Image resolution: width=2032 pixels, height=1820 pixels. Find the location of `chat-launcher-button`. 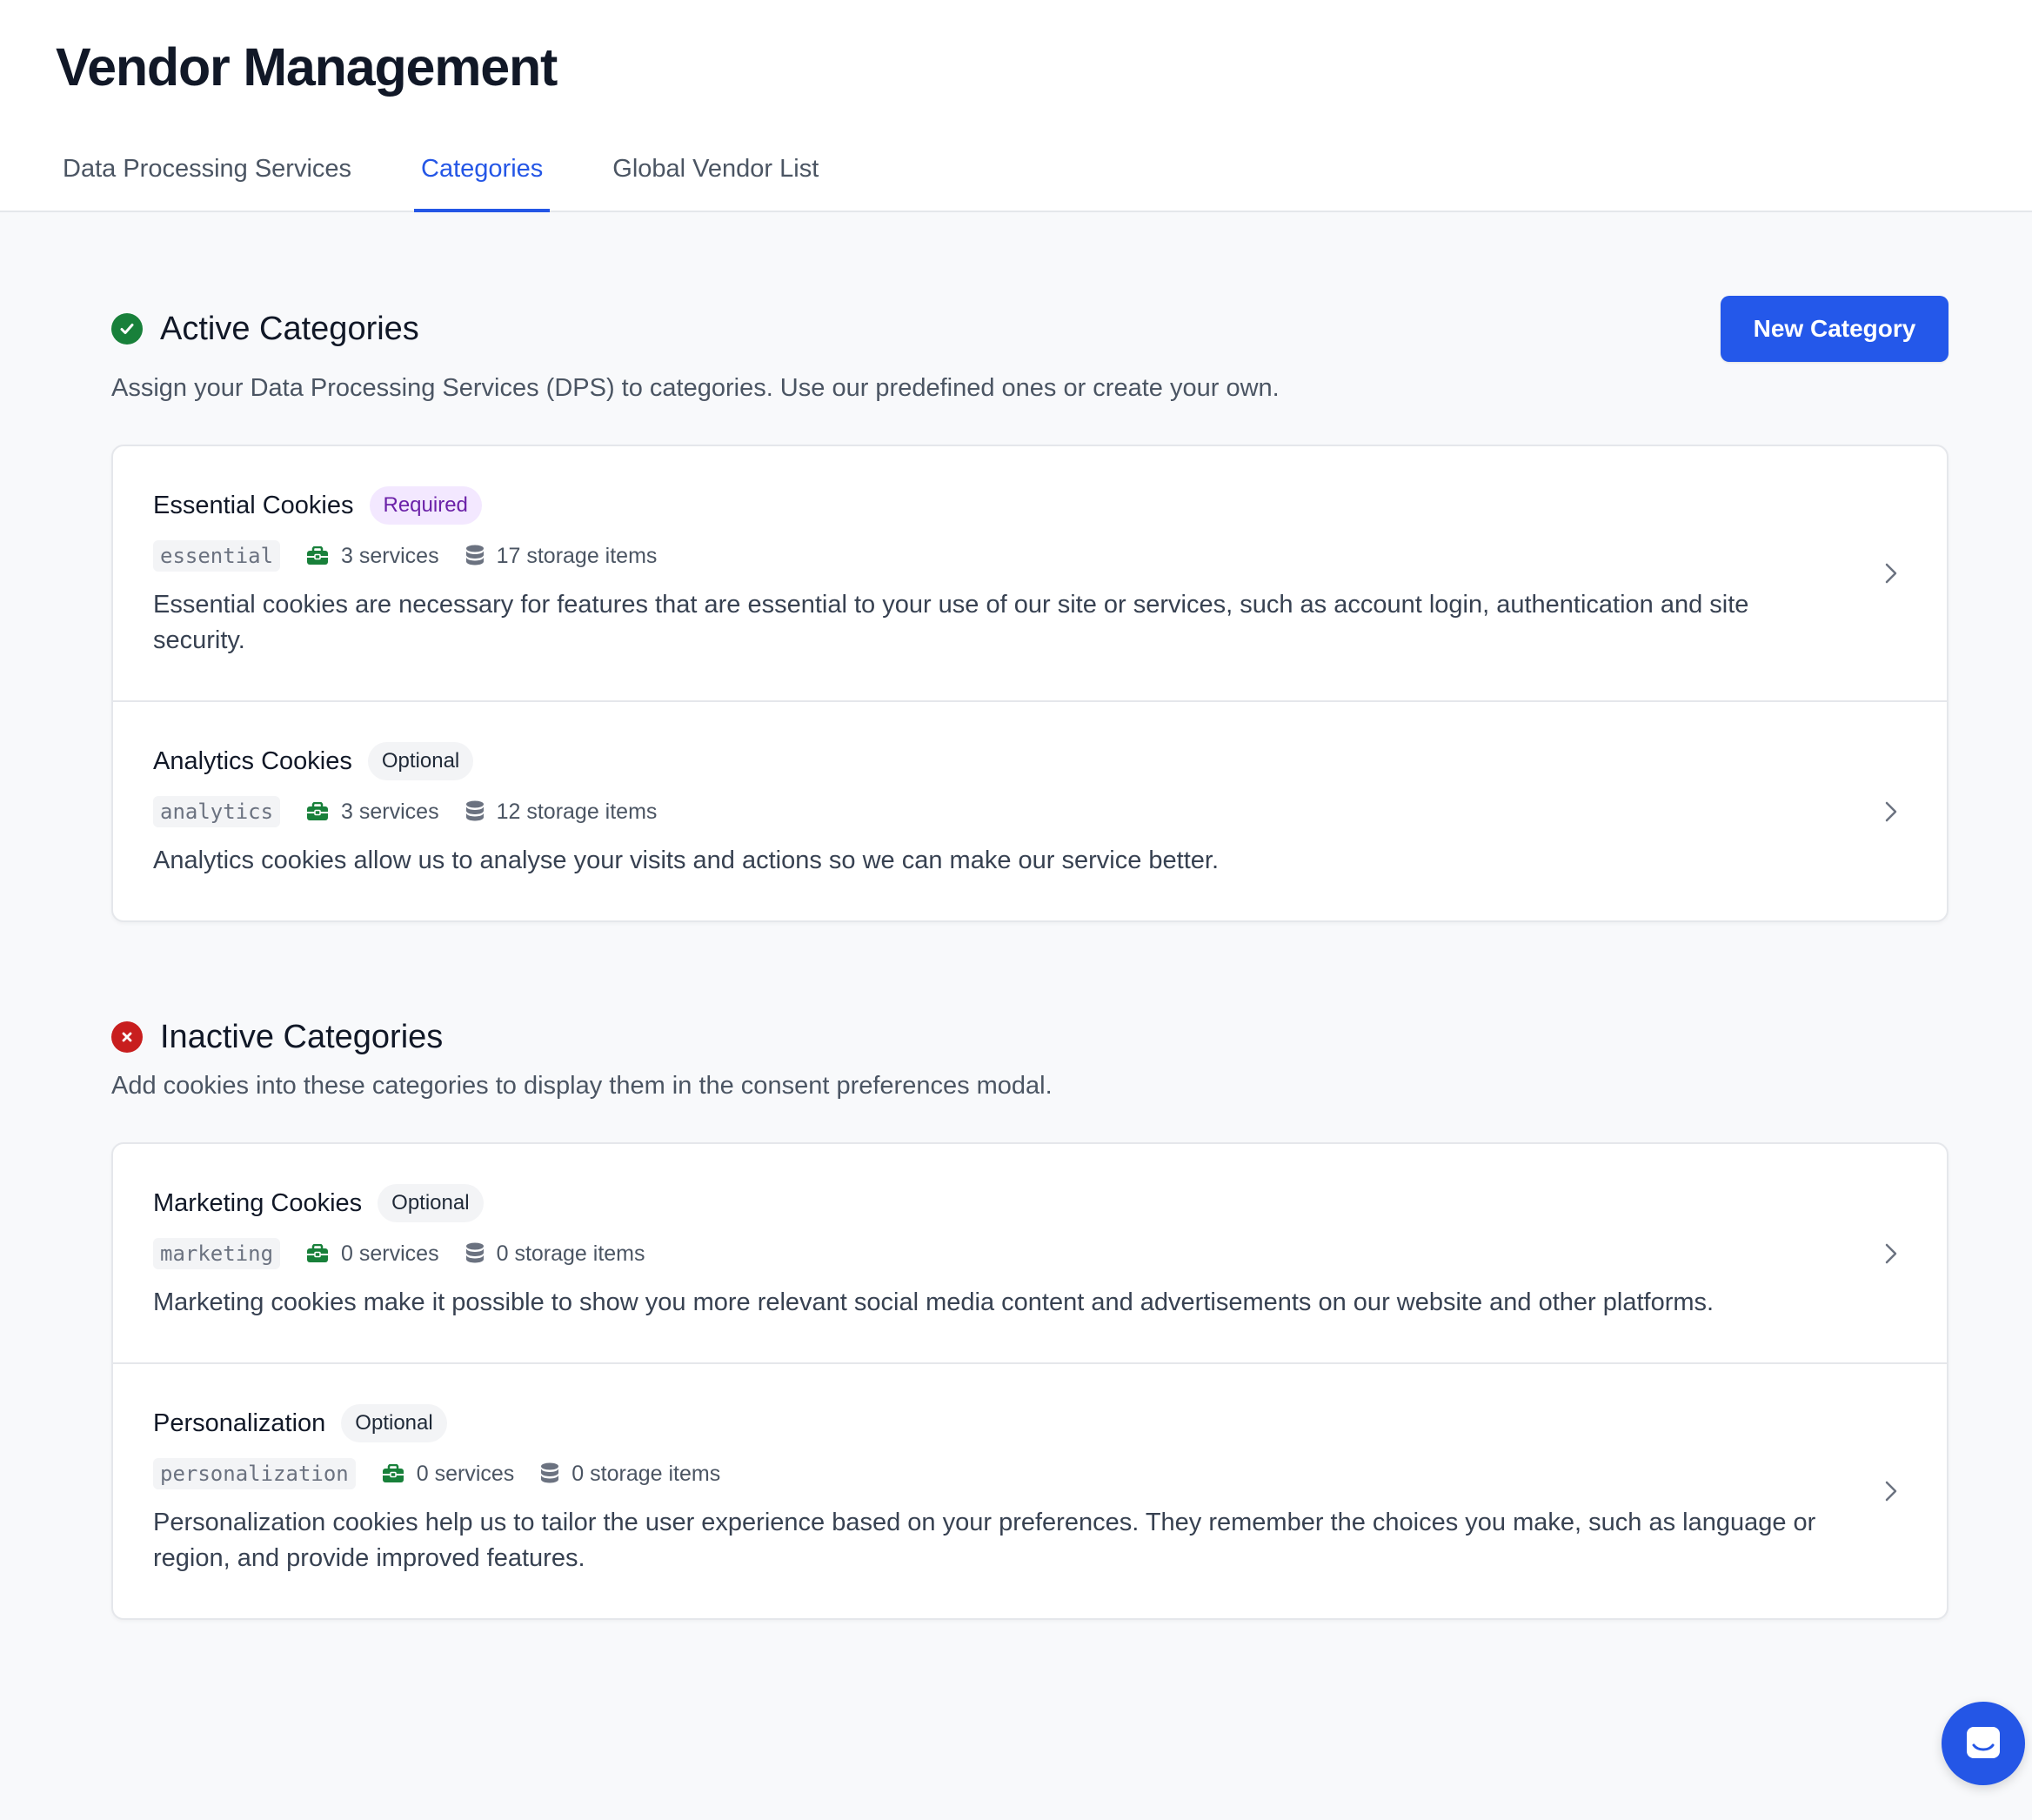

chat-launcher-button is located at coordinates (1983, 1743).